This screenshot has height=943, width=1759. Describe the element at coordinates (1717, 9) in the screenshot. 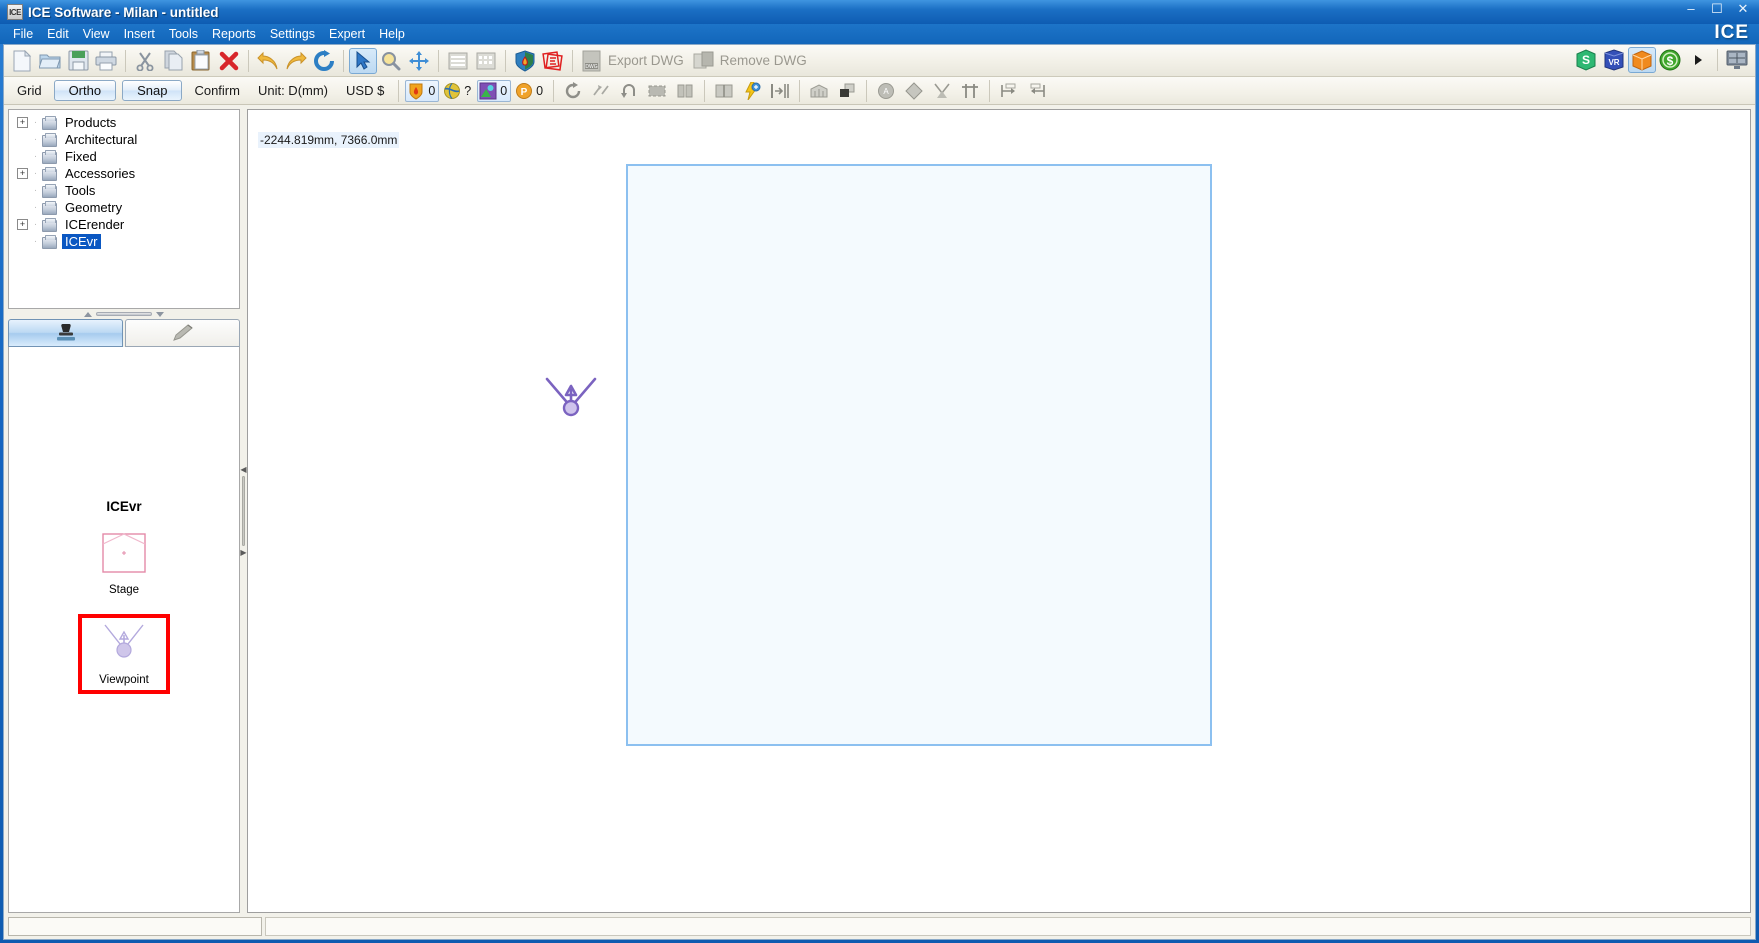

I see `maximize-button: ☐` at that location.